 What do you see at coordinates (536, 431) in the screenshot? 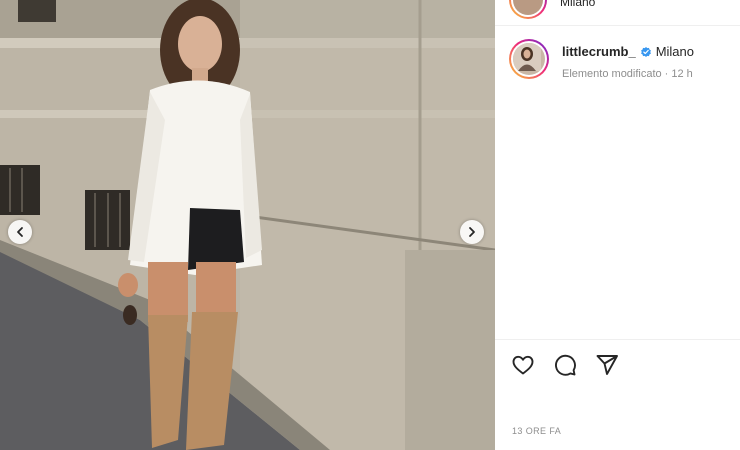
I see `post-timestamp: 13 ORE FA` at bounding box center [536, 431].